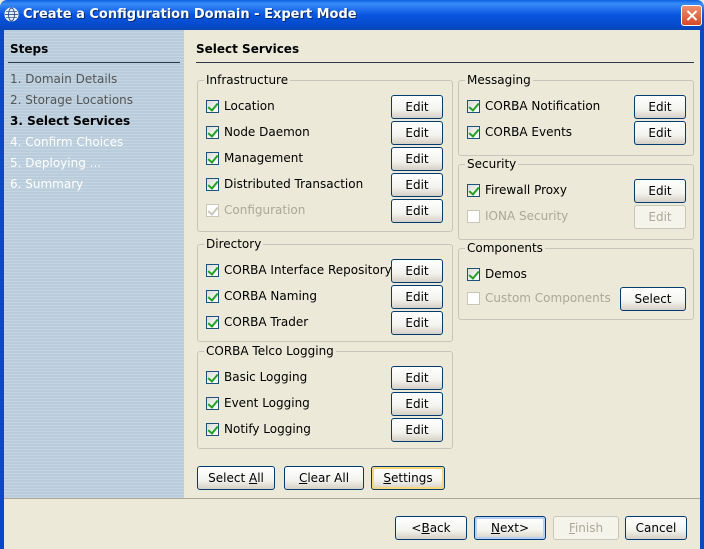 Image resolution: width=704 pixels, height=549 pixels. Describe the element at coordinates (660, 107) in the screenshot. I see `edit-corba-notification-button: Edit` at that location.